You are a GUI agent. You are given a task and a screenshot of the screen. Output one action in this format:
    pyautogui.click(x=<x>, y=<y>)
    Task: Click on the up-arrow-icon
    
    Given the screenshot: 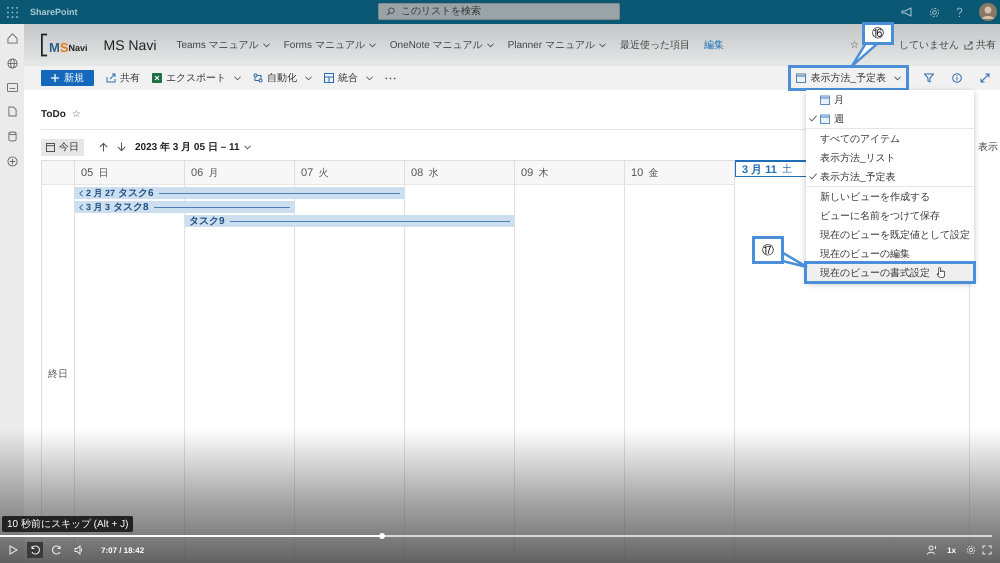 What is the action you would take?
    pyautogui.click(x=103, y=147)
    